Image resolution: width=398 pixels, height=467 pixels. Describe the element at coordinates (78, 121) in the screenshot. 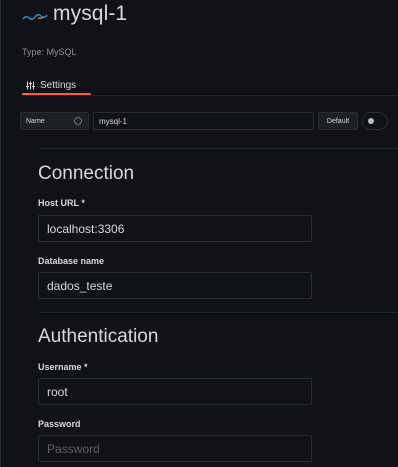

I see `info-icon` at that location.